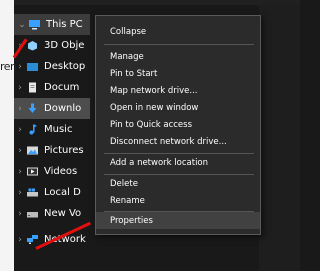 The height and width of the screenshot is (271, 320). I want to click on download-arrow-icon, so click(32, 108).